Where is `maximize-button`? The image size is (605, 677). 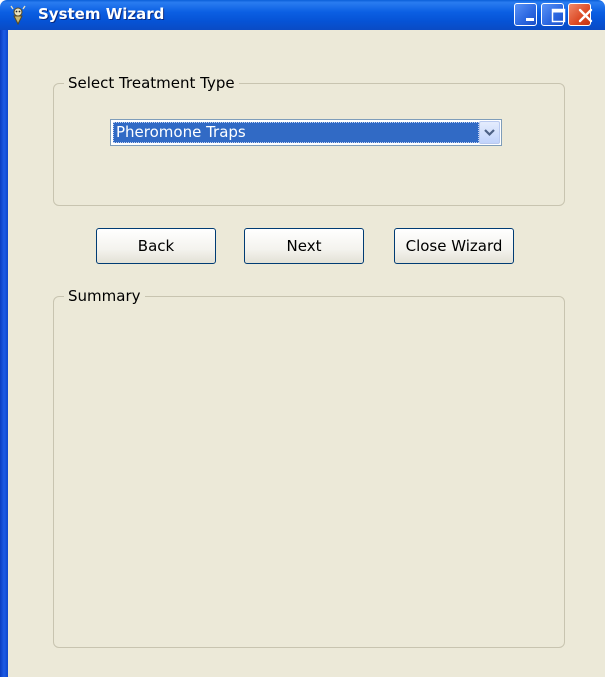
maximize-button is located at coordinates (553, 14).